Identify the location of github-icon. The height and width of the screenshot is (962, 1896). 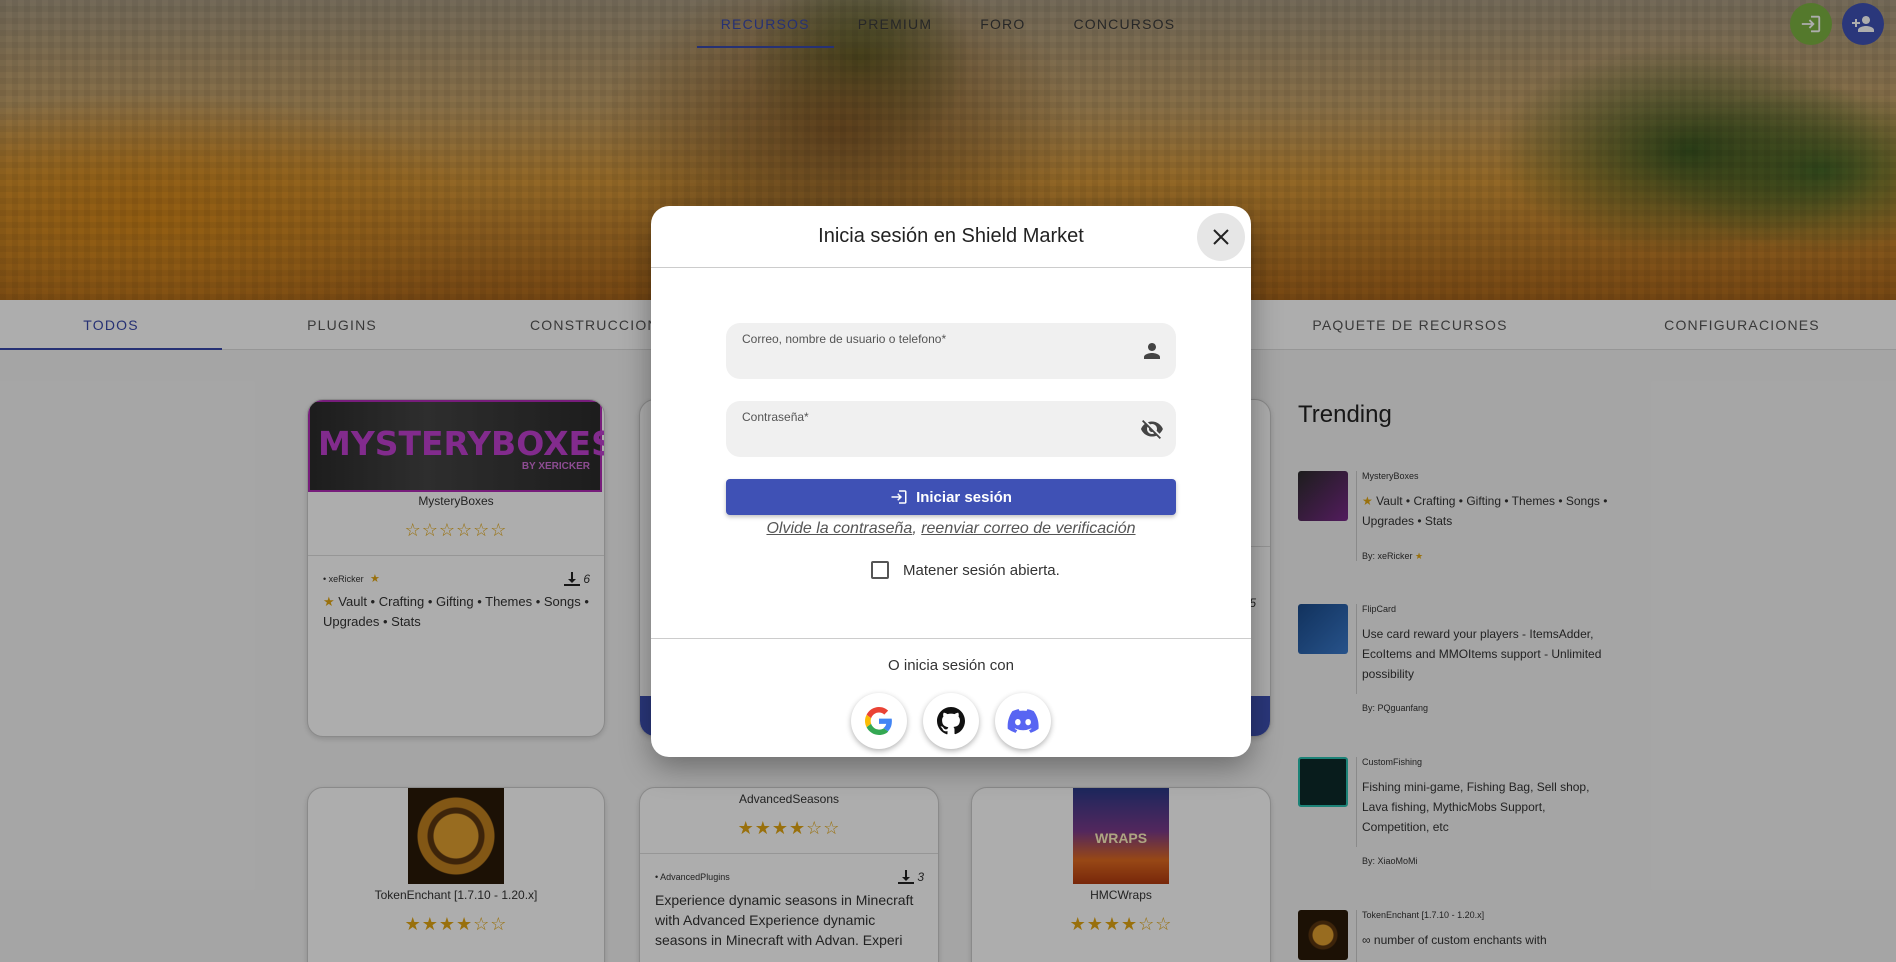
(951, 721).